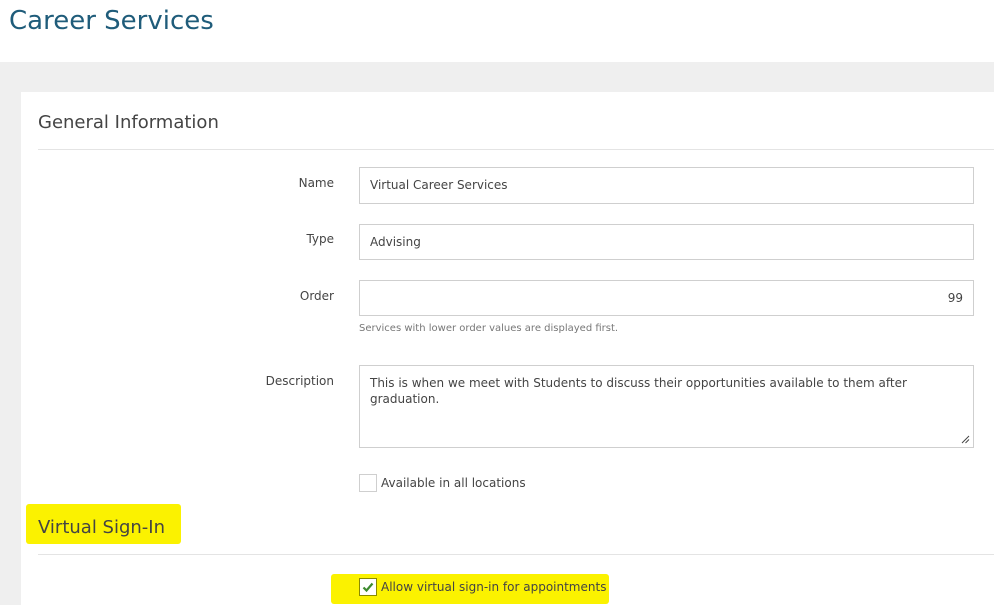  What do you see at coordinates (666, 242) in the screenshot?
I see `type-input: Advising` at bounding box center [666, 242].